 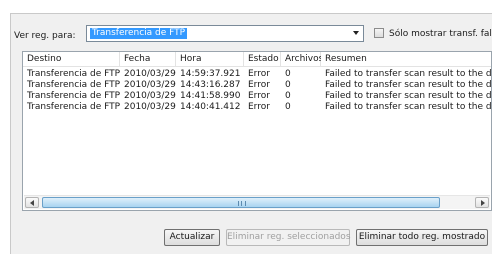 What do you see at coordinates (379, 33) in the screenshot?
I see `failed-only-checkbox` at bounding box center [379, 33].